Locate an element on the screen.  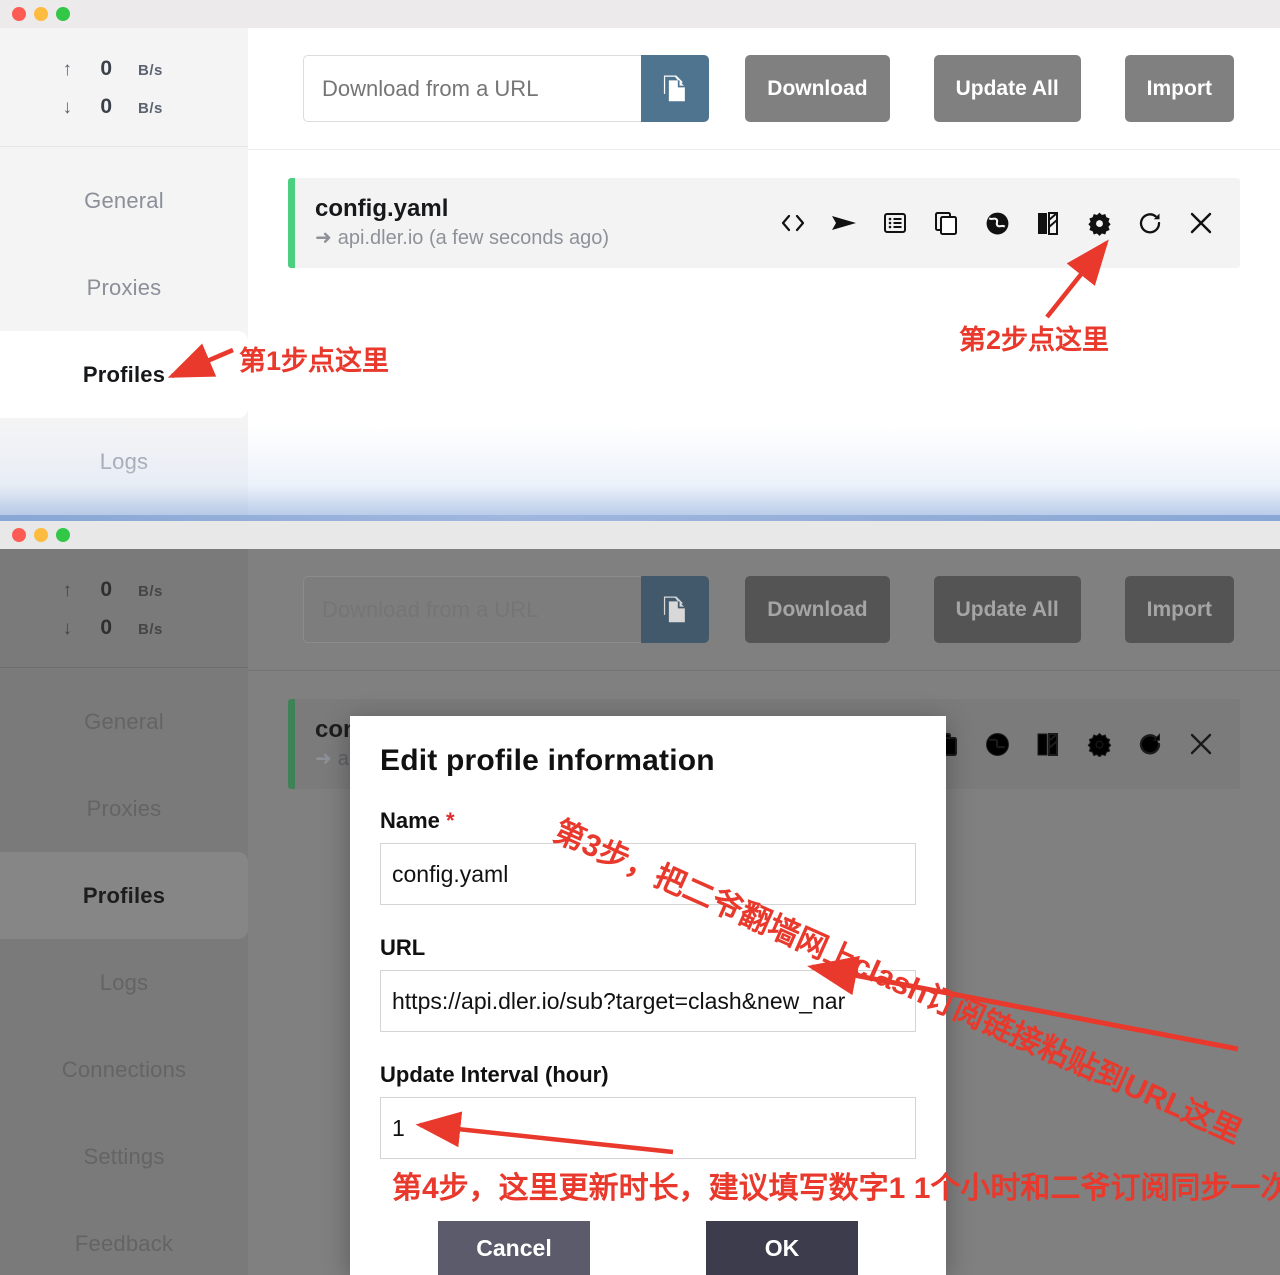
copy-documents-icon-button-bottom is located at coordinates (675, 609).